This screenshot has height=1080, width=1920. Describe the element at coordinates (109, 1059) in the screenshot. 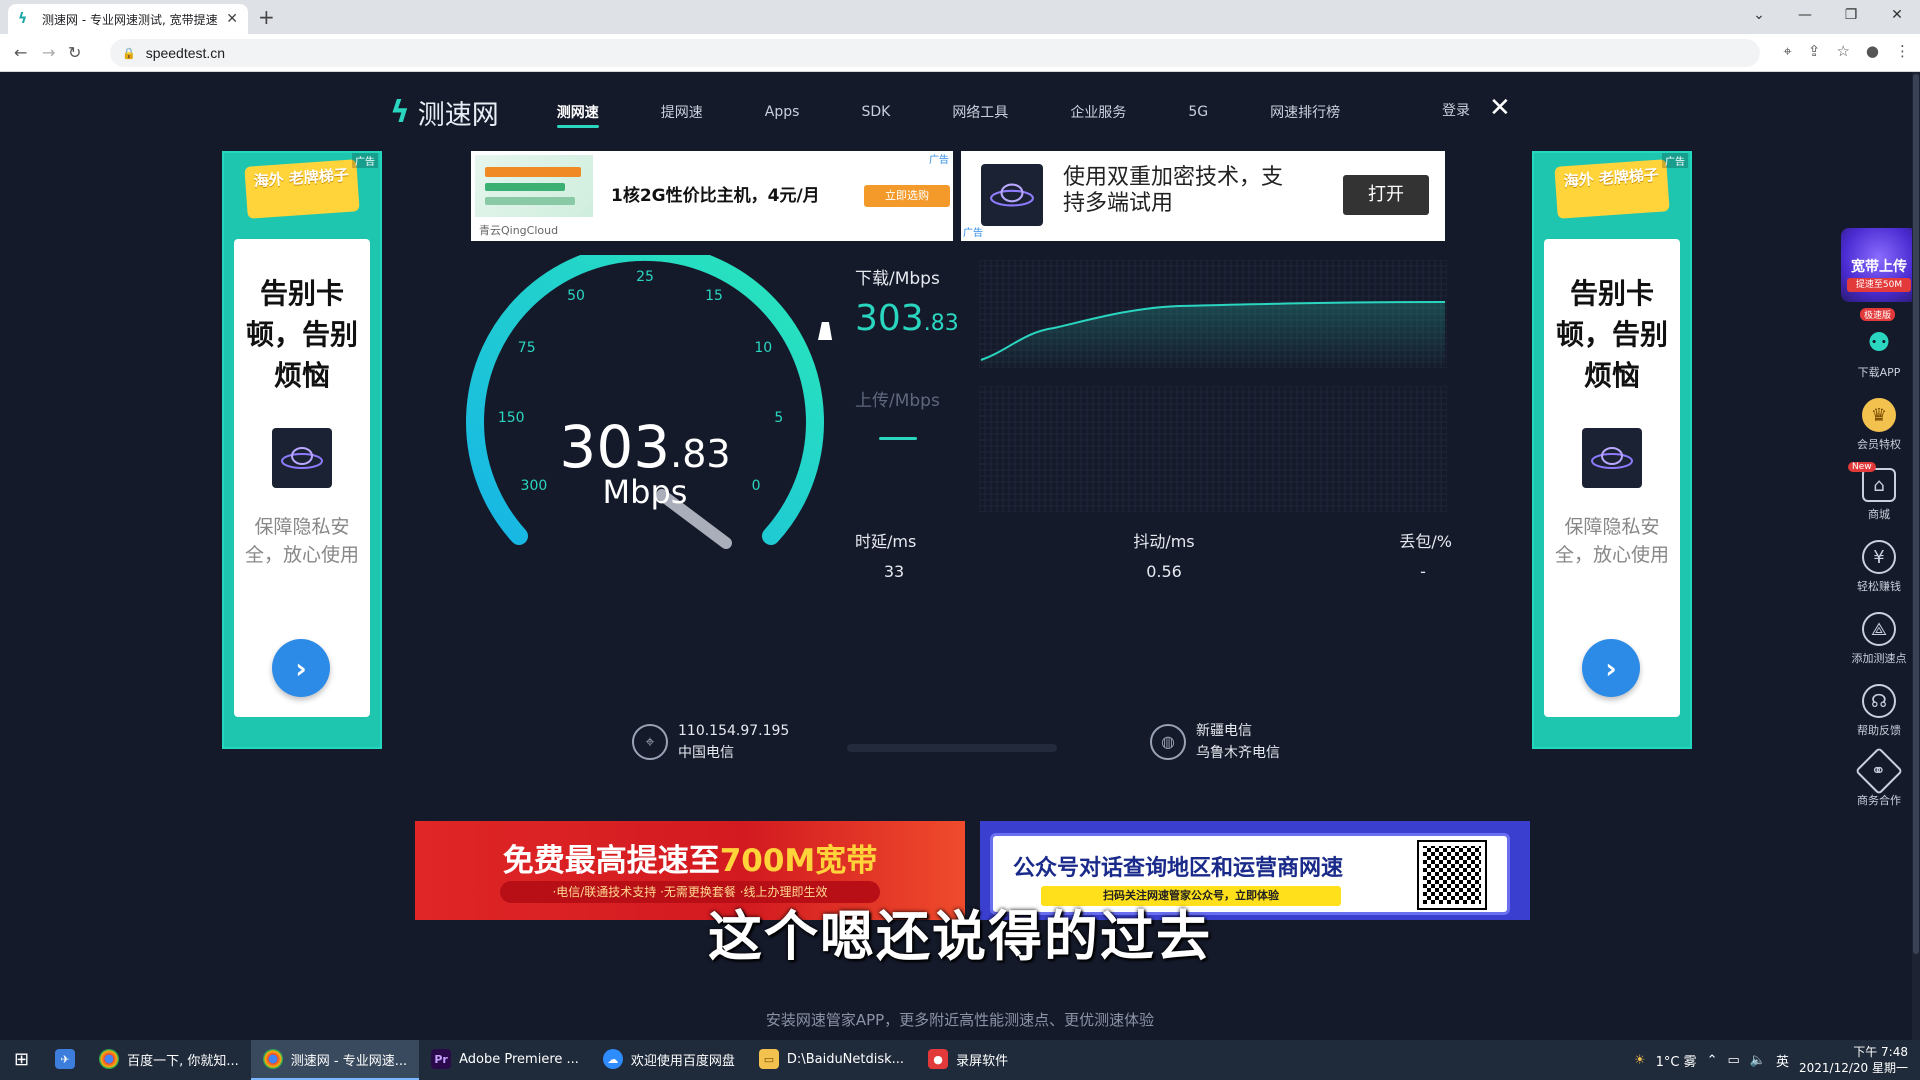

I see `chrome-icon` at that location.